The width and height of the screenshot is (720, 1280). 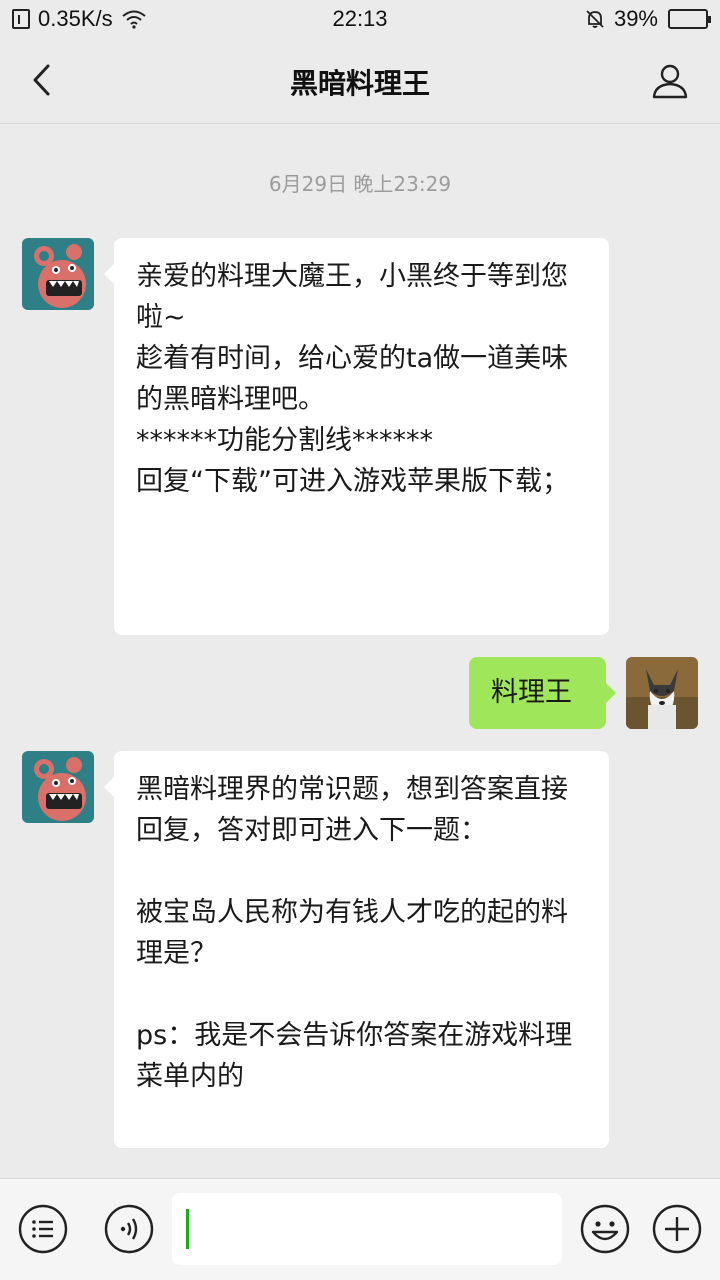 I want to click on status-right: 39%, so click(x=647, y=19).